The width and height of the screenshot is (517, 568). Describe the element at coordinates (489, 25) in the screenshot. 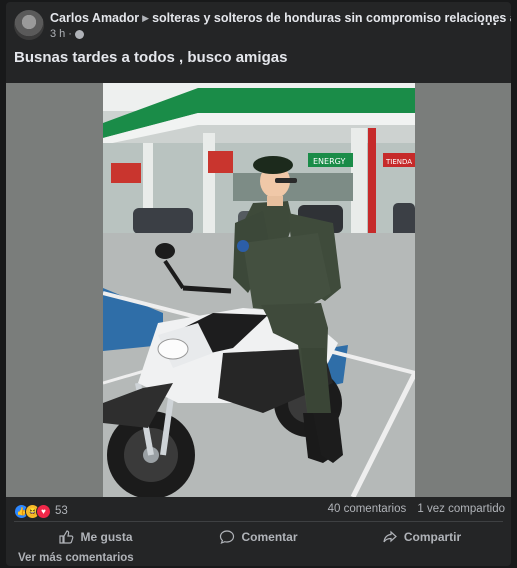

I see `more-options-icon: ···` at that location.